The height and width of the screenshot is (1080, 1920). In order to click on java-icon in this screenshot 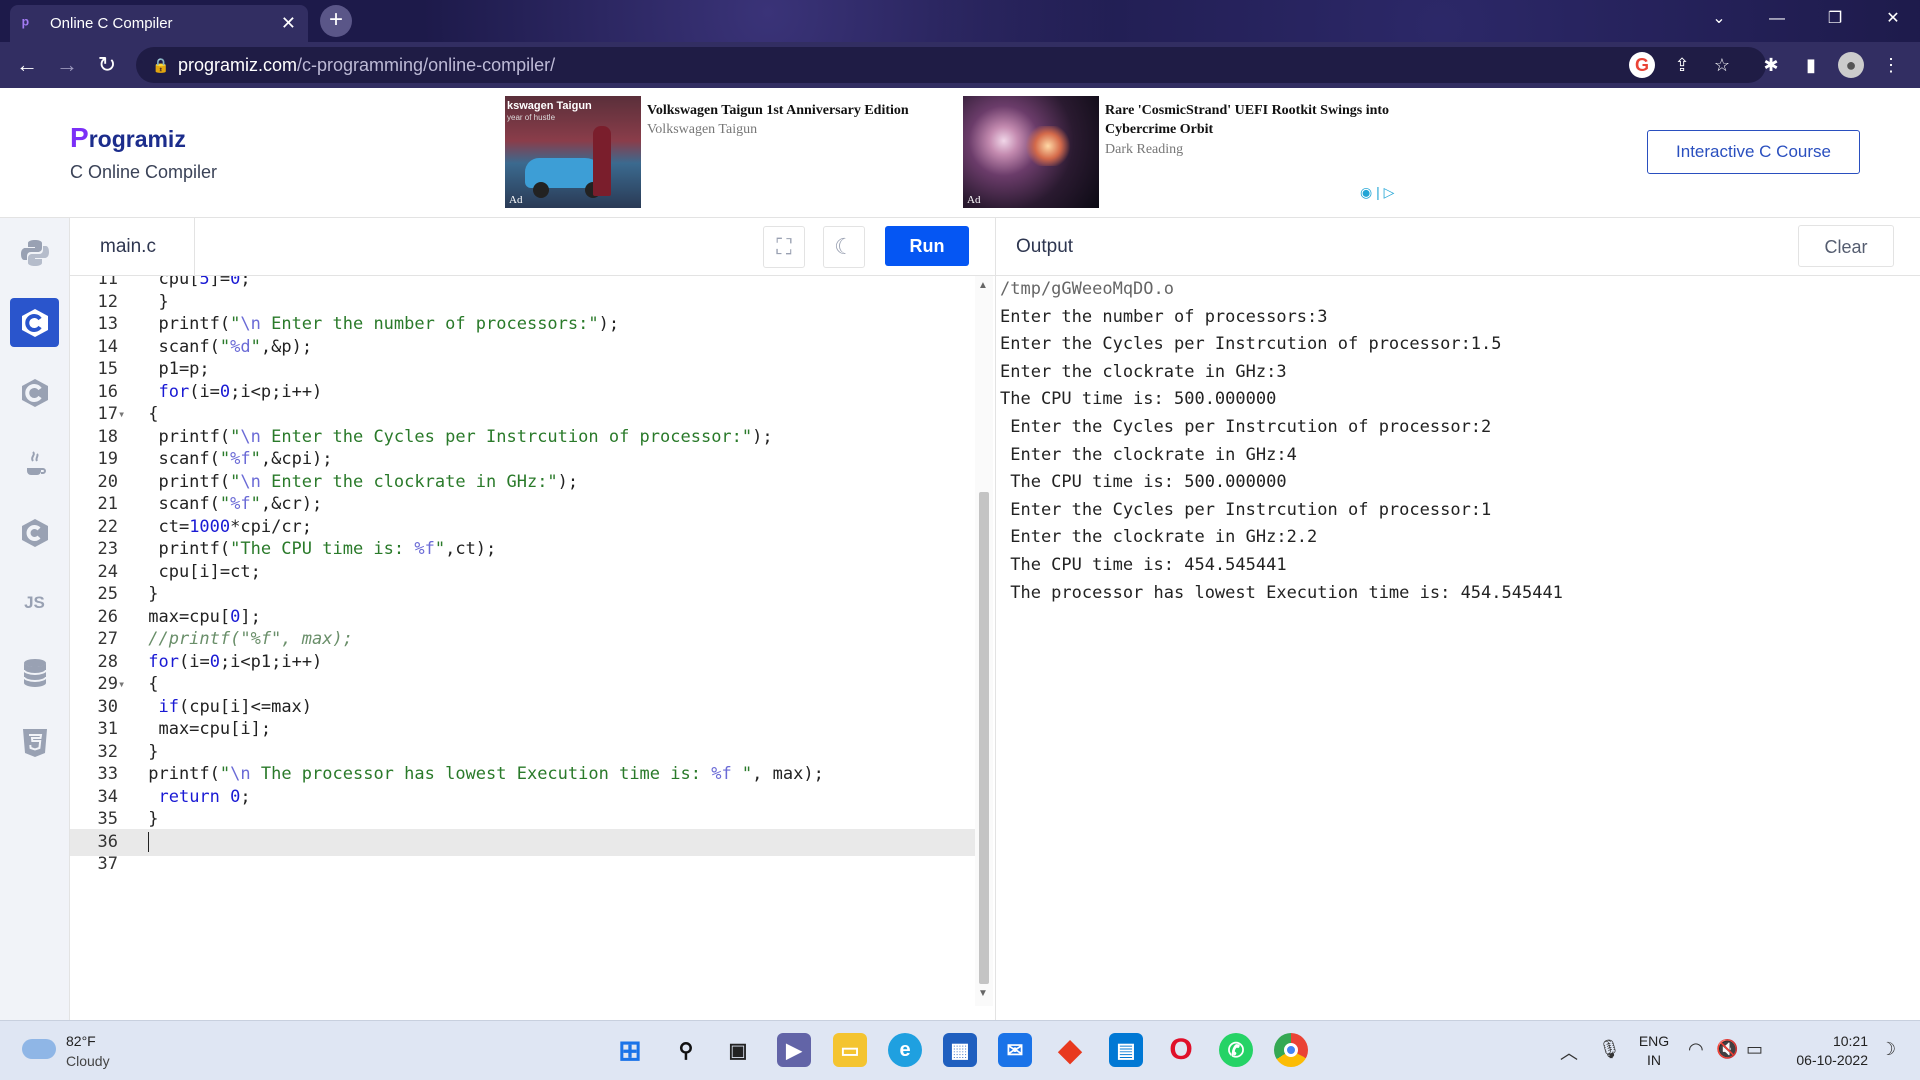, I will do `click(34, 462)`.